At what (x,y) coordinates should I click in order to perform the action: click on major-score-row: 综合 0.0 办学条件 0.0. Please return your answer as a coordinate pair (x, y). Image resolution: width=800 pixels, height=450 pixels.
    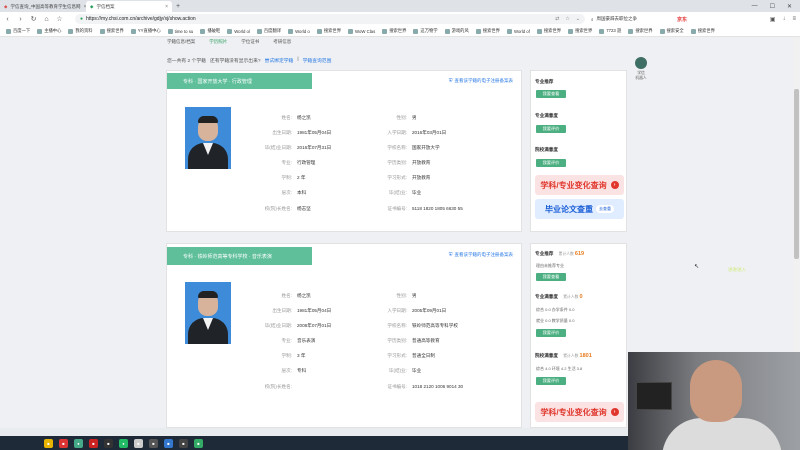
    Looking at the image, I should click on (555, 309).